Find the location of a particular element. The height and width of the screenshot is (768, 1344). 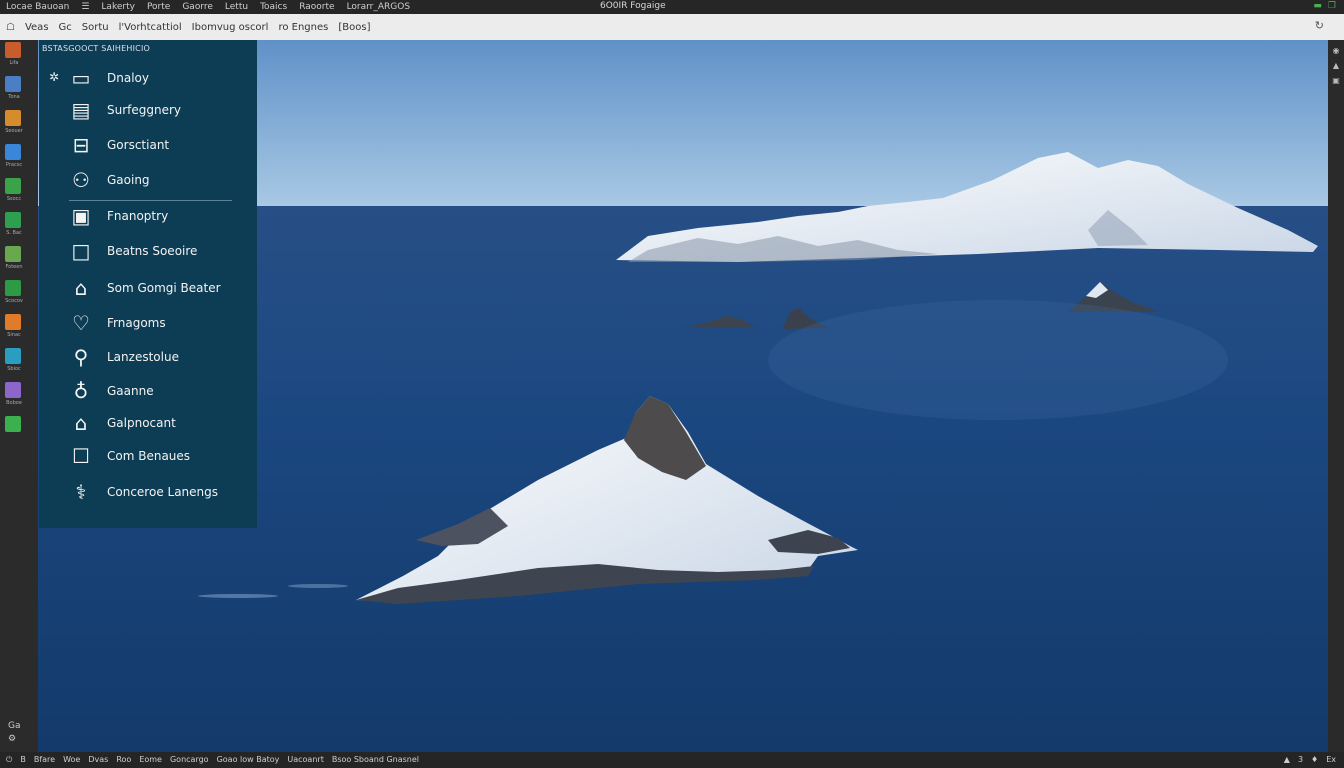

dock-app-label: Boboe is located at coordinates (14, 403).